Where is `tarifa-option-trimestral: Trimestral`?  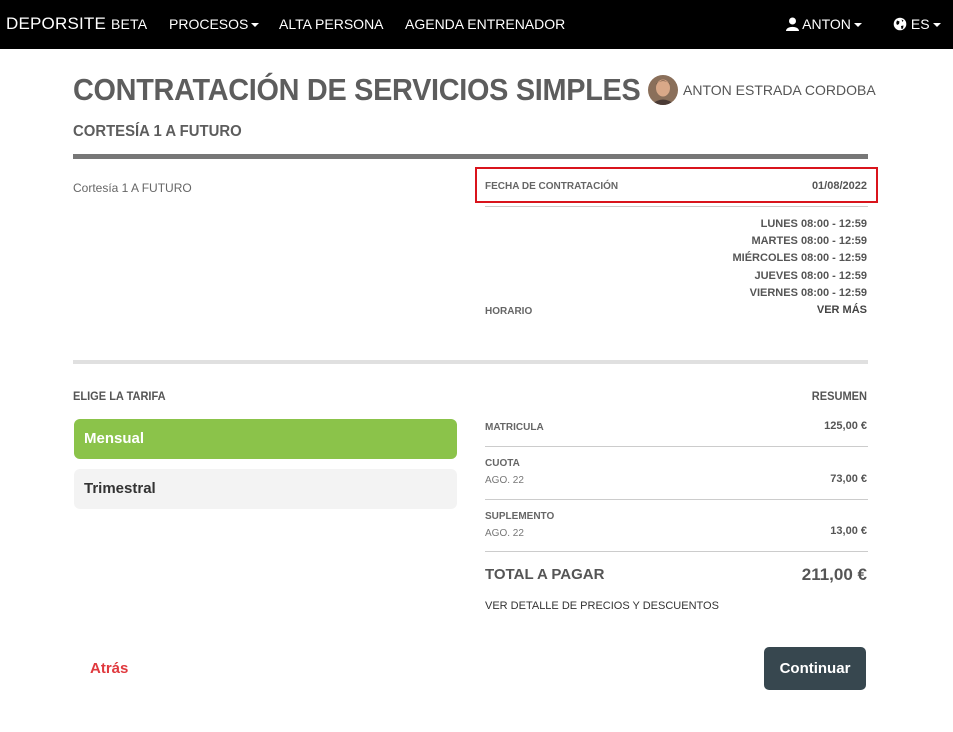
tarifa-option-trimestral: Trimestral is located at coordinates (265, 489).